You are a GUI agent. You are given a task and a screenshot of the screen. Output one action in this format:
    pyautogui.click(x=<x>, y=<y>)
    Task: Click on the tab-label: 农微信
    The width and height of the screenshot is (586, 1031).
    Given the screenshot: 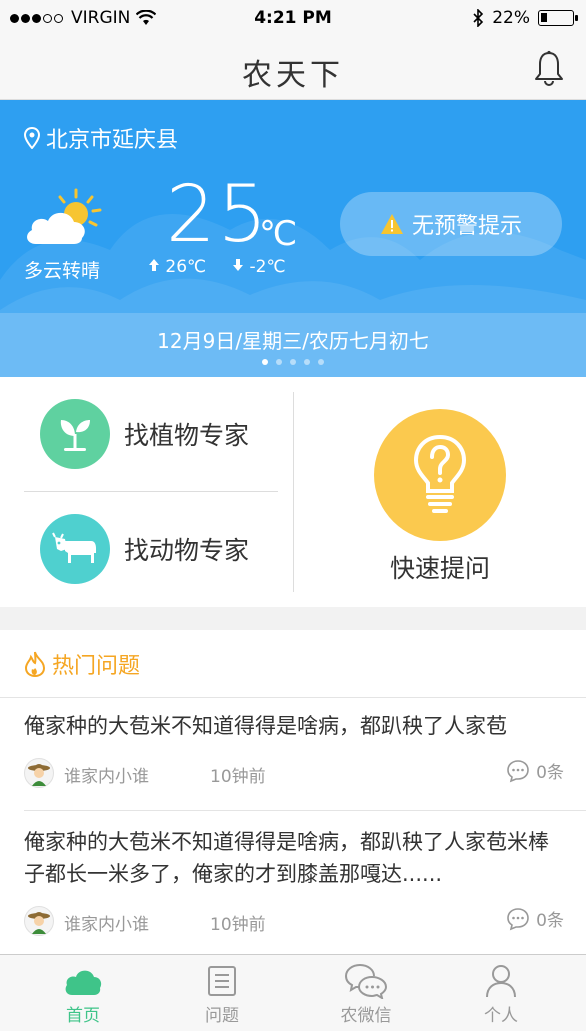 What is the action you would take?
    pyautogui.click(x=366, y=1016)
    